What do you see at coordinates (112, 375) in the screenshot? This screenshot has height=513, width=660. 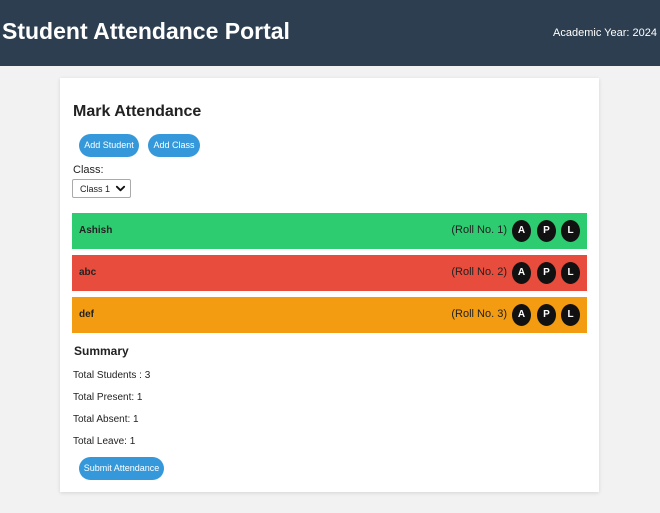 I see `total-students: Total Students : 3` at bounding box center [112, 375].